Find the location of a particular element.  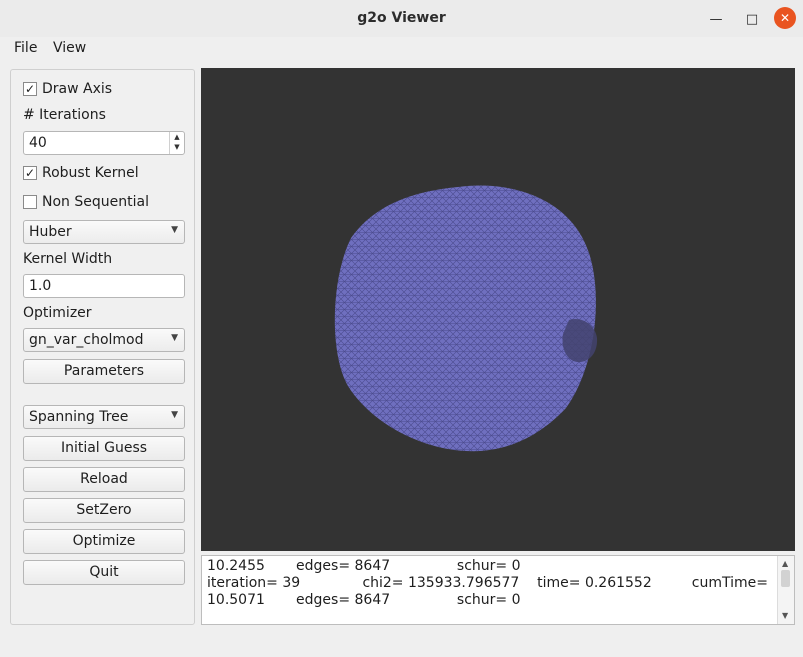

iterations-spinbox: 40 ▲ ▼ is located at coordinates (104, 143).